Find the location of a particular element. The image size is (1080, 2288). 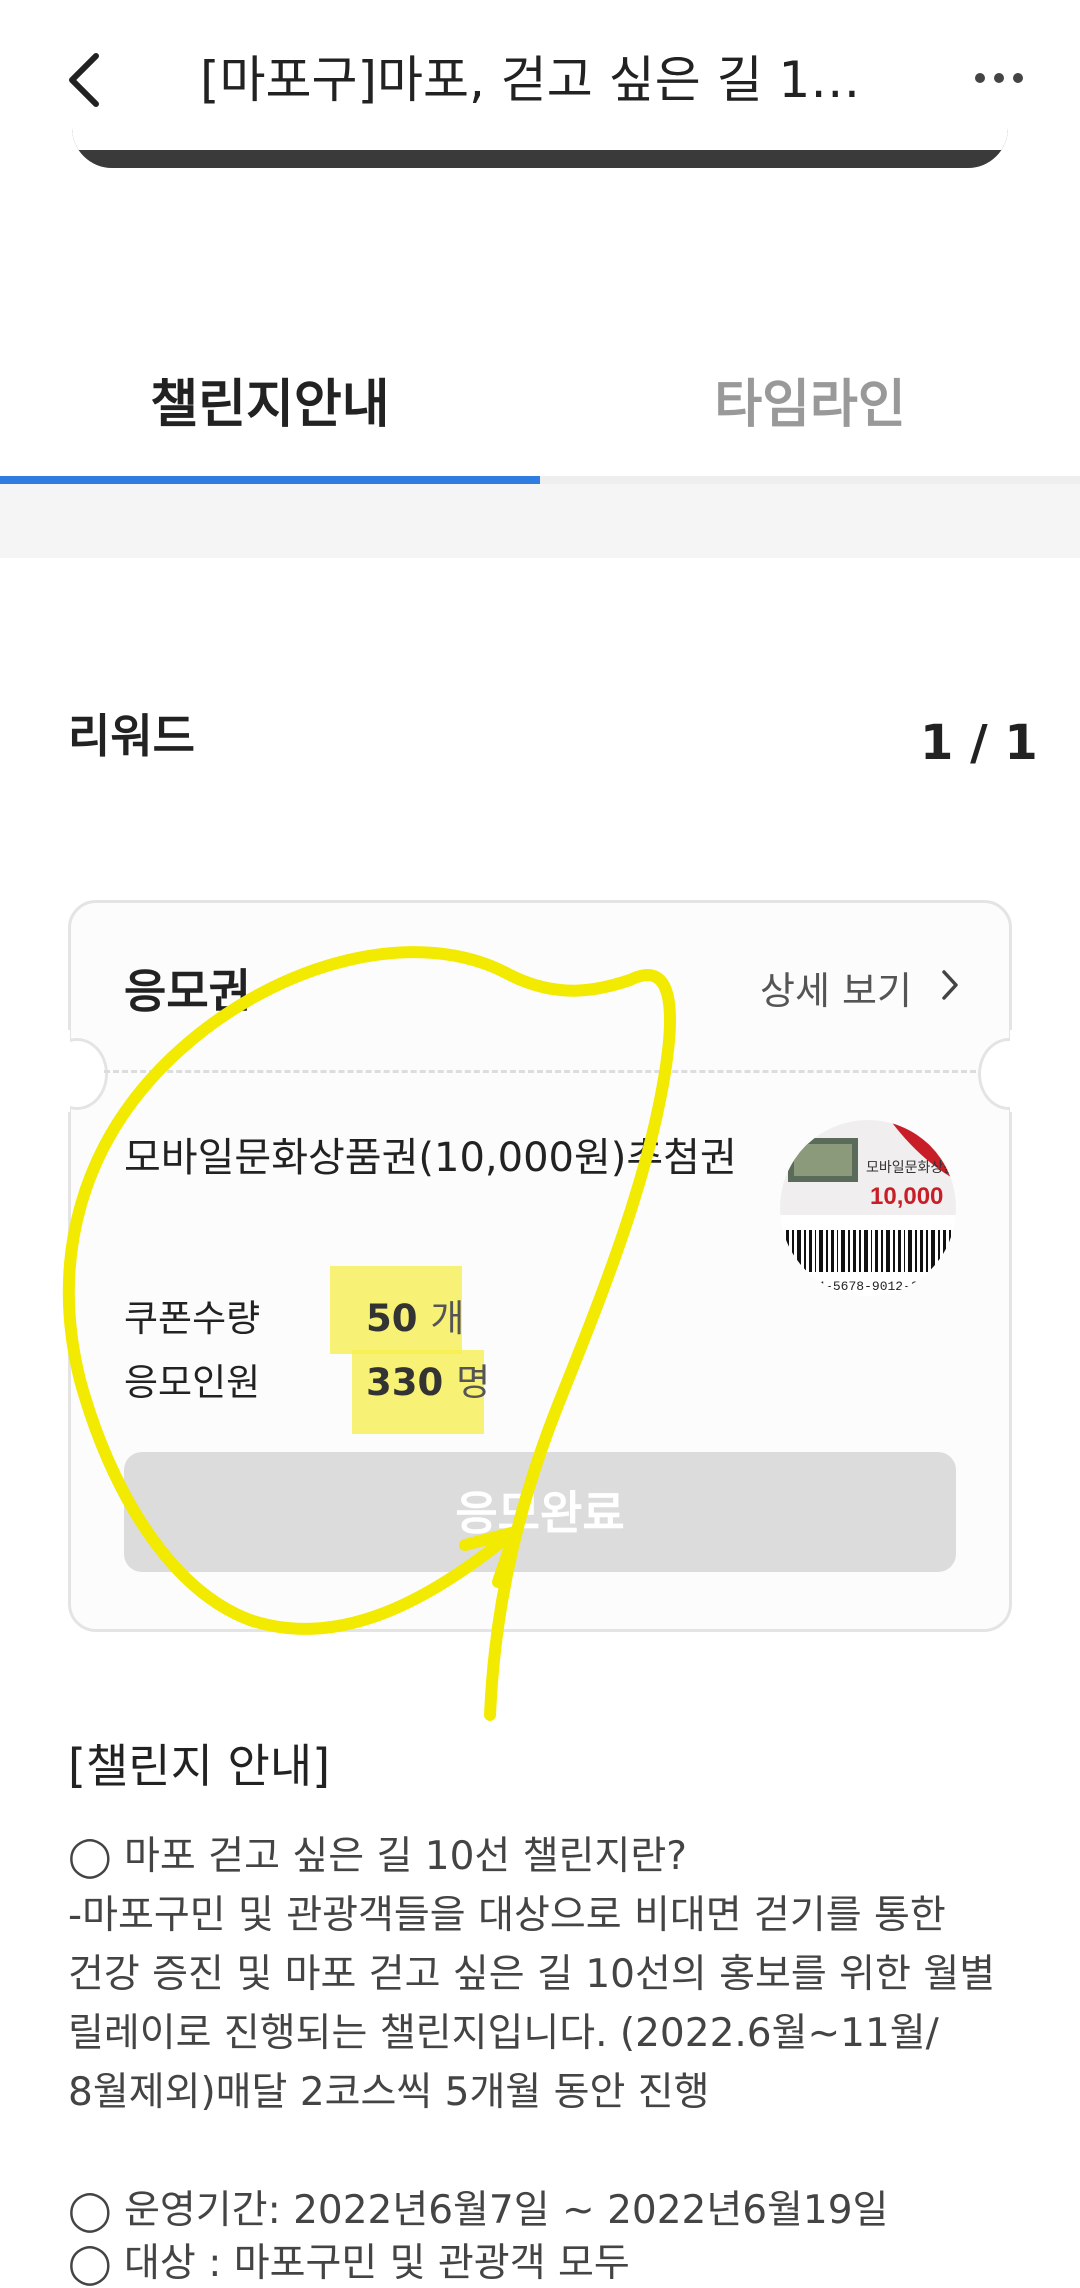

coupon-quantity-number: 50 is located at coordinates (392, 1318).